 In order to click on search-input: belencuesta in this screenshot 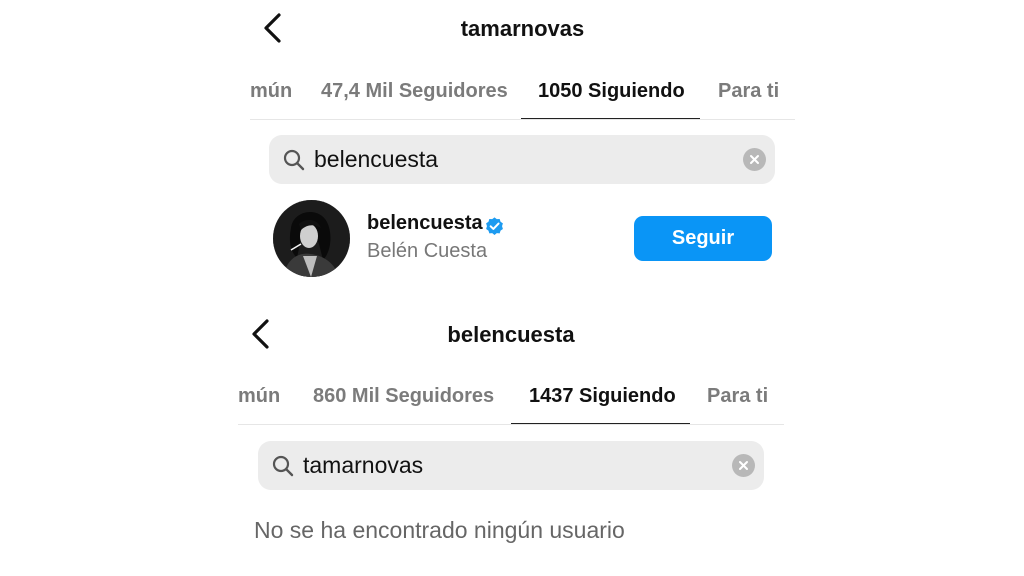, I will do `click(376, 159)`.